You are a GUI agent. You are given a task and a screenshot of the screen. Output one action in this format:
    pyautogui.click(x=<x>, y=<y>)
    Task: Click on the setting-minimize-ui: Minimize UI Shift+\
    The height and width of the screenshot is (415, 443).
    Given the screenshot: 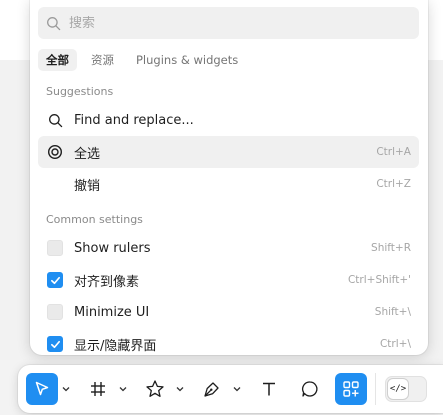 What is the action you would take?
    pyautogui.click(x=228, y=312)
    